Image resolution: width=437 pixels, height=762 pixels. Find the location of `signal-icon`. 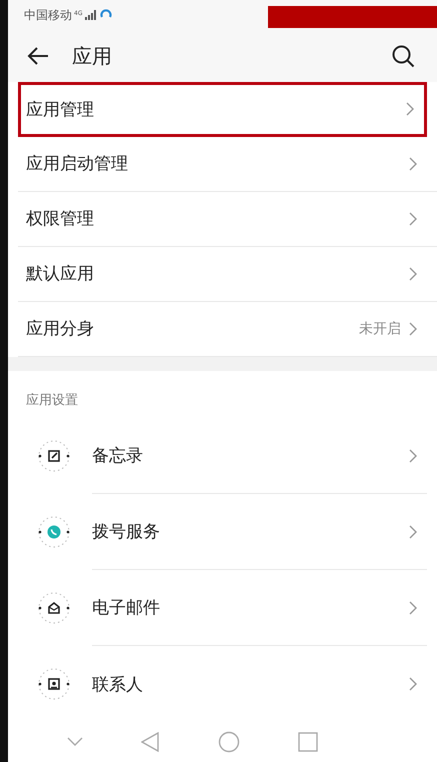

signal-icon is located at coordinates (91, 15).